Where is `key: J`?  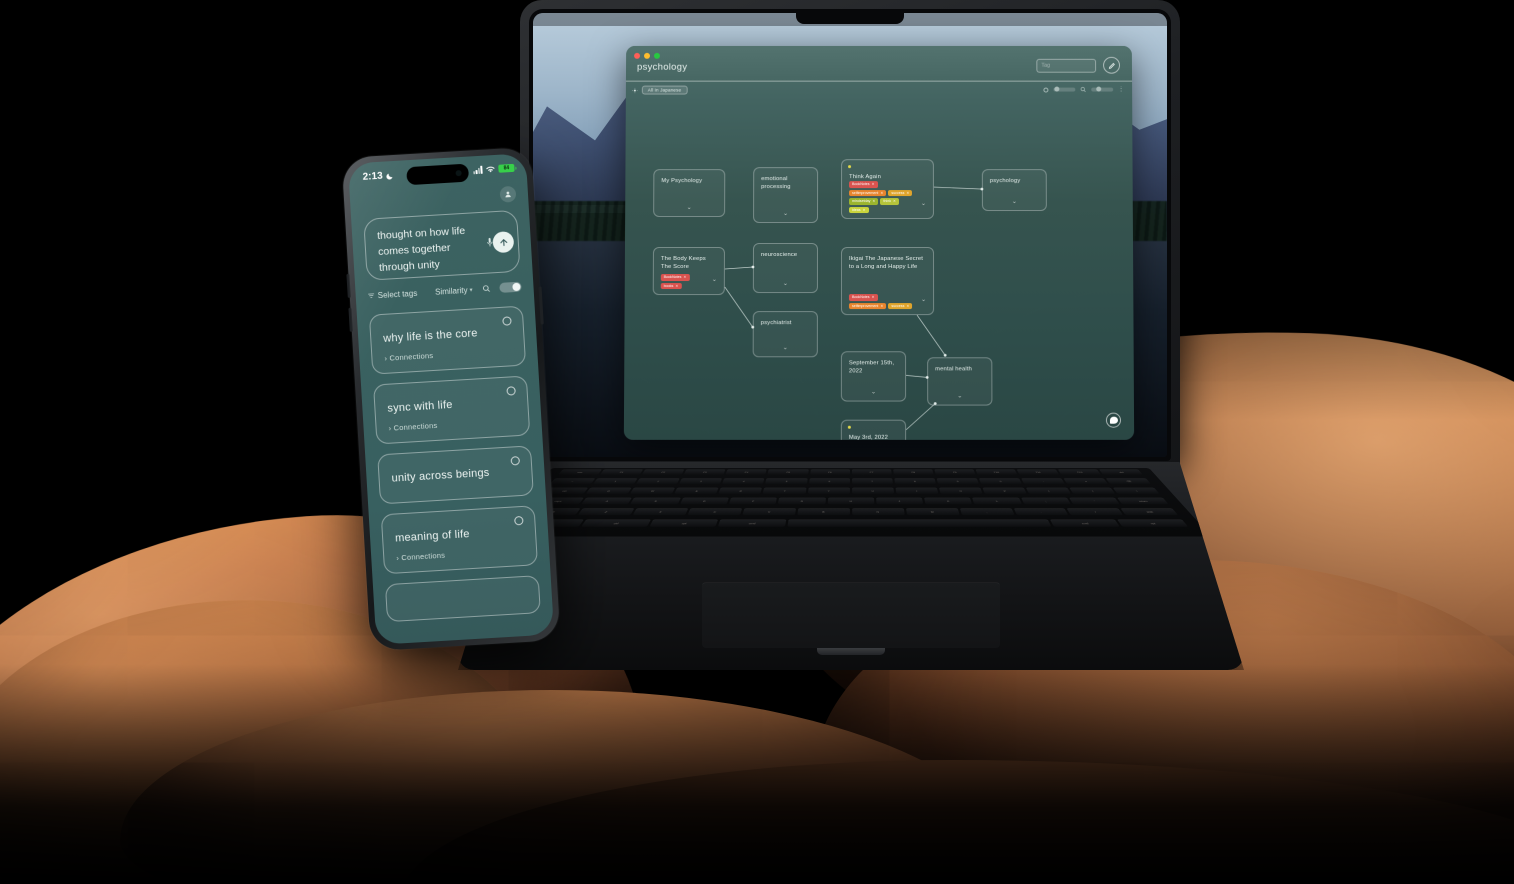
key: J is located at coordinates (900, 501).